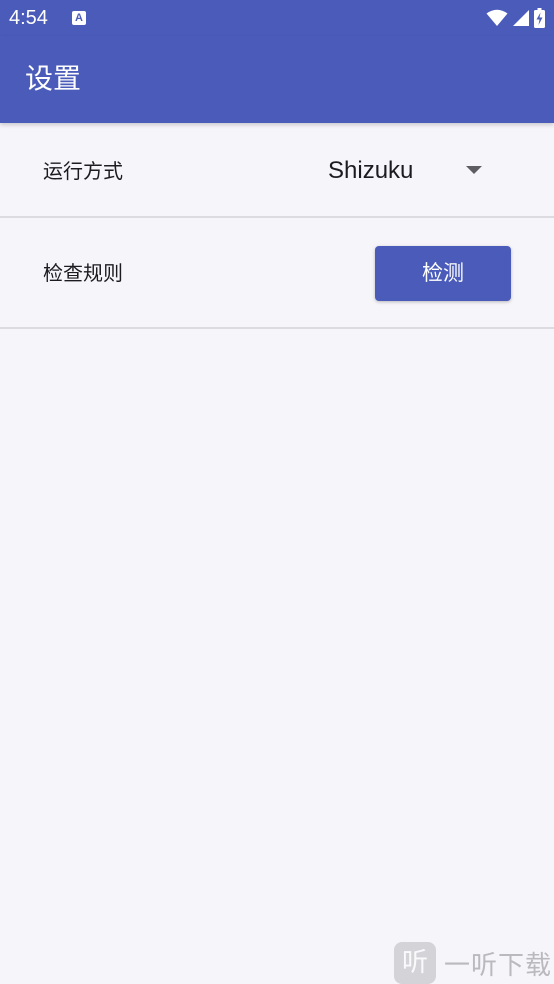 This screenshot has height=984, width=554. What do you see at coordinates (277, 79) in the screenshot?
I see `app-bar: 设置` at bounding box center [277, 79].